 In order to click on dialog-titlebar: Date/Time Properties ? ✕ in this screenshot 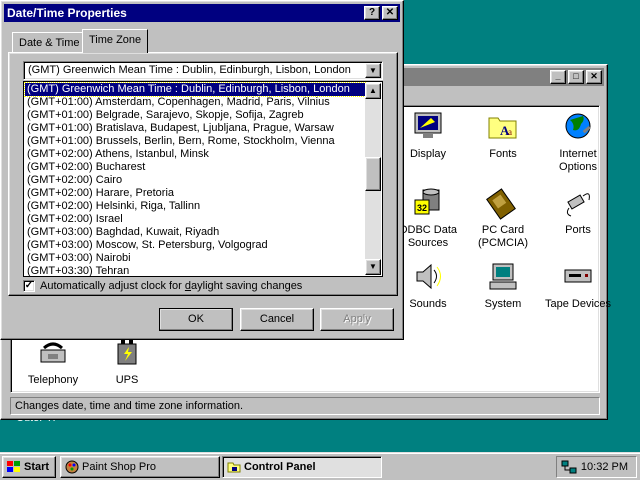, I will do `click(202, 13)`.